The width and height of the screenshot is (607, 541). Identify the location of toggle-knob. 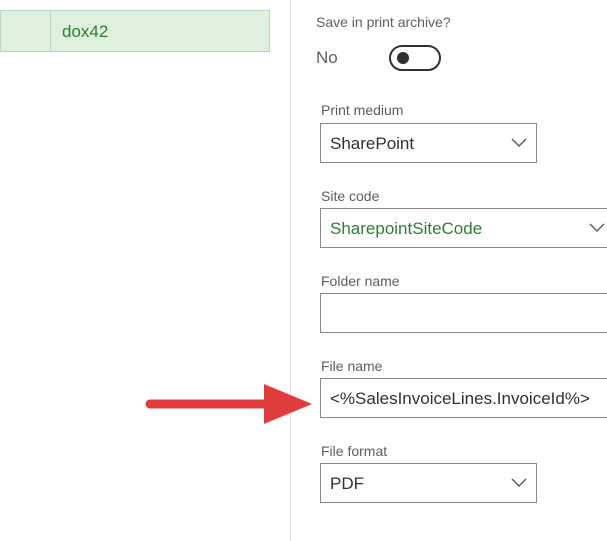
(403, 58).